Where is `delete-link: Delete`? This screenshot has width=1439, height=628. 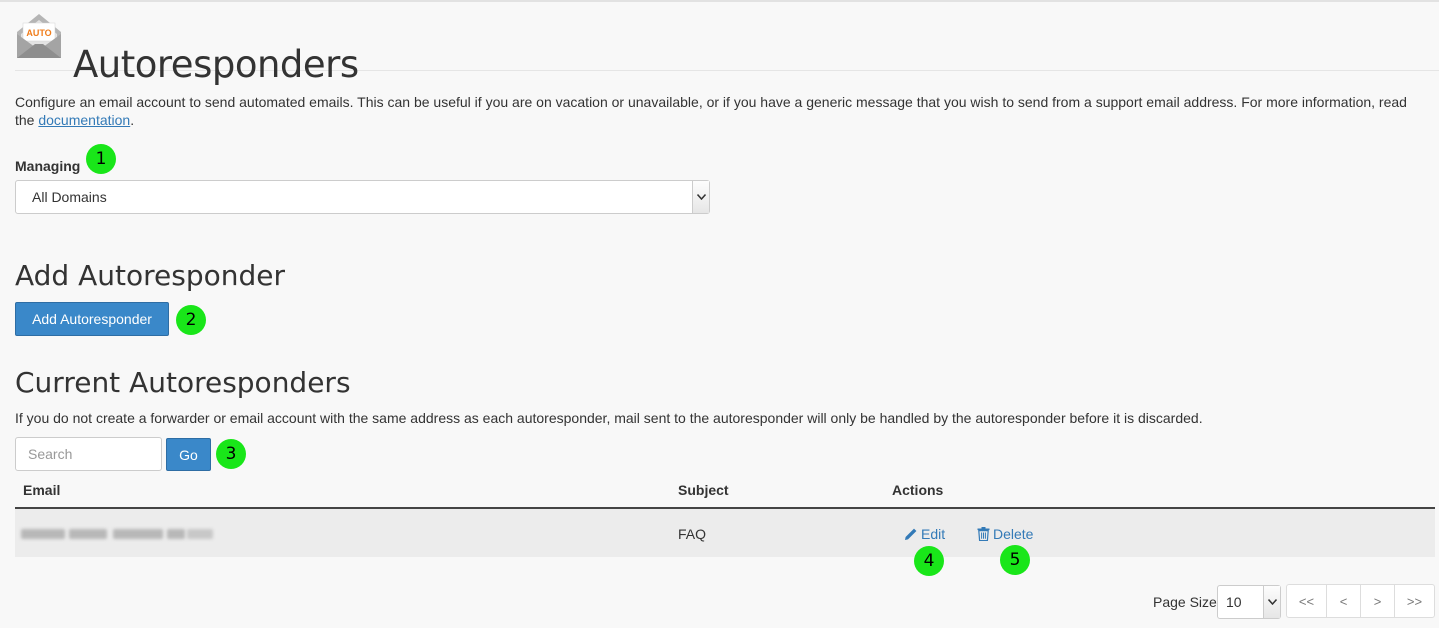 delete-link: Delete is located at coordinates (1005, 534).